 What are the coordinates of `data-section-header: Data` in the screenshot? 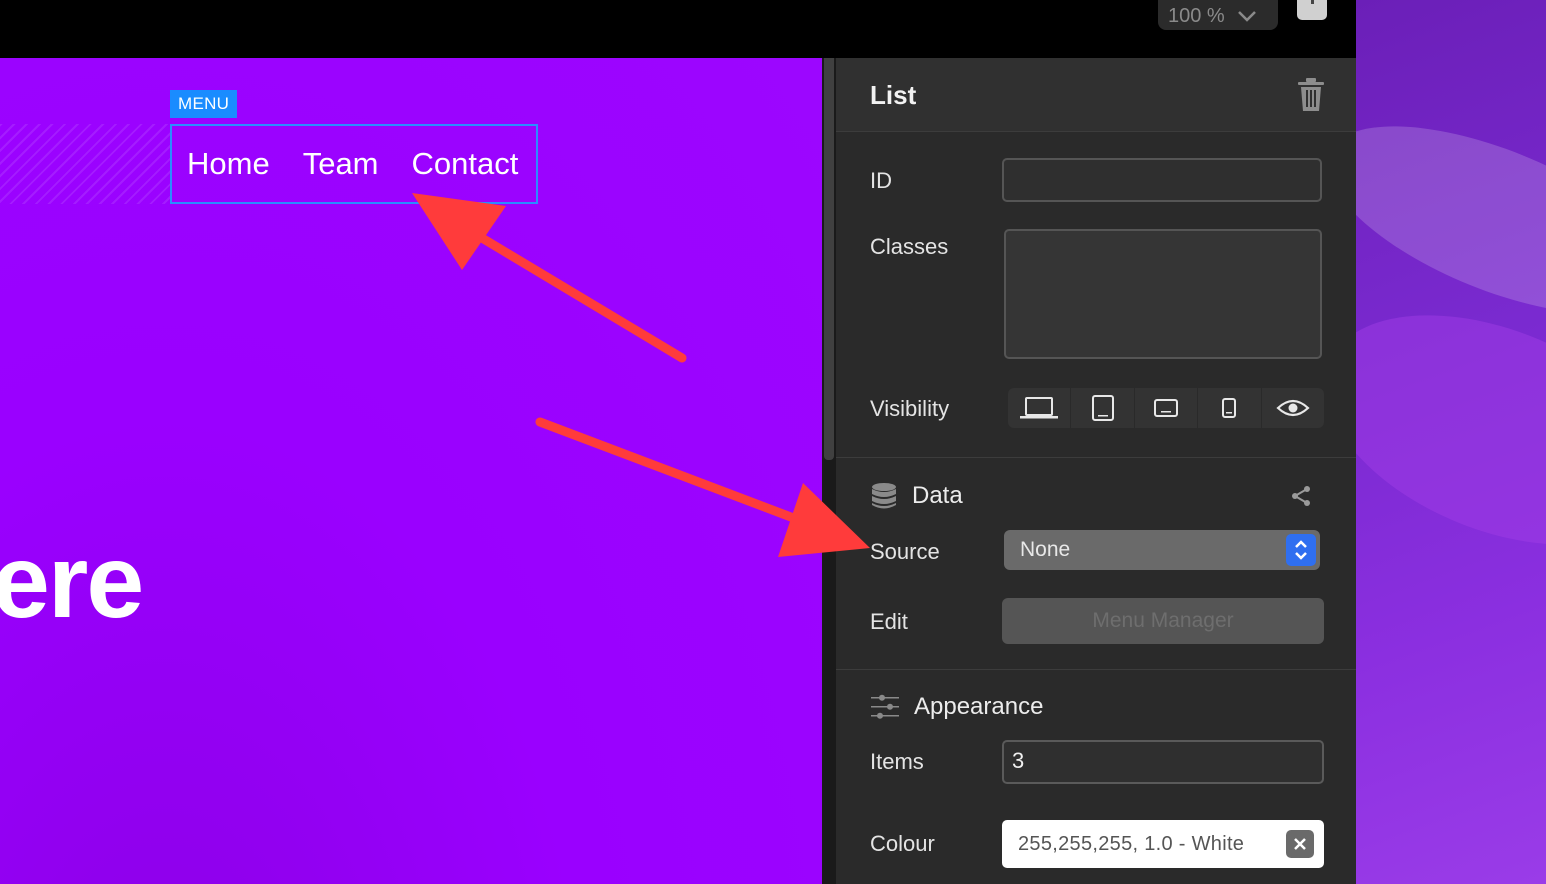 It's located at (916, 496).